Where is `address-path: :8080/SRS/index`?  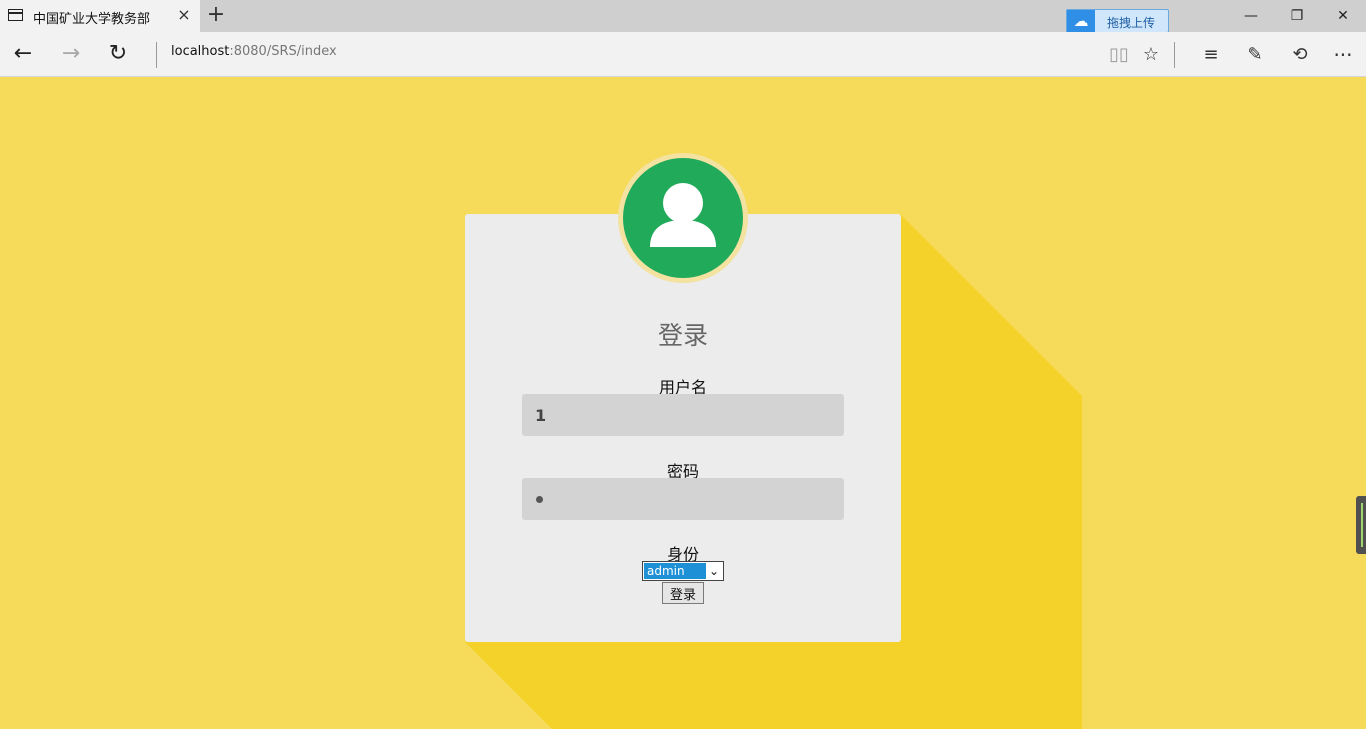
address-path: :8080/SRS/index is located at coordinates (283, 51).